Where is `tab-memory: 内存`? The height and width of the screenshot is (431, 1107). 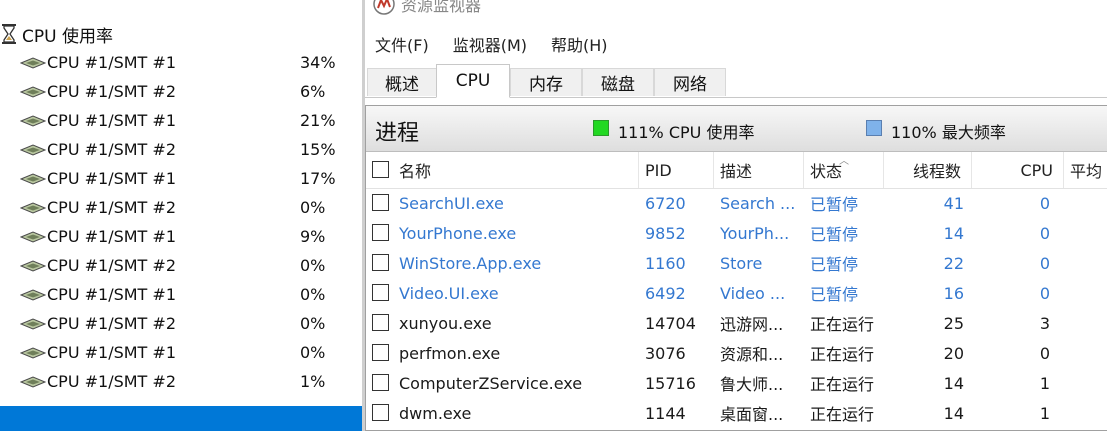 tab-memory: 内存 is located at coordinates (546, 82).